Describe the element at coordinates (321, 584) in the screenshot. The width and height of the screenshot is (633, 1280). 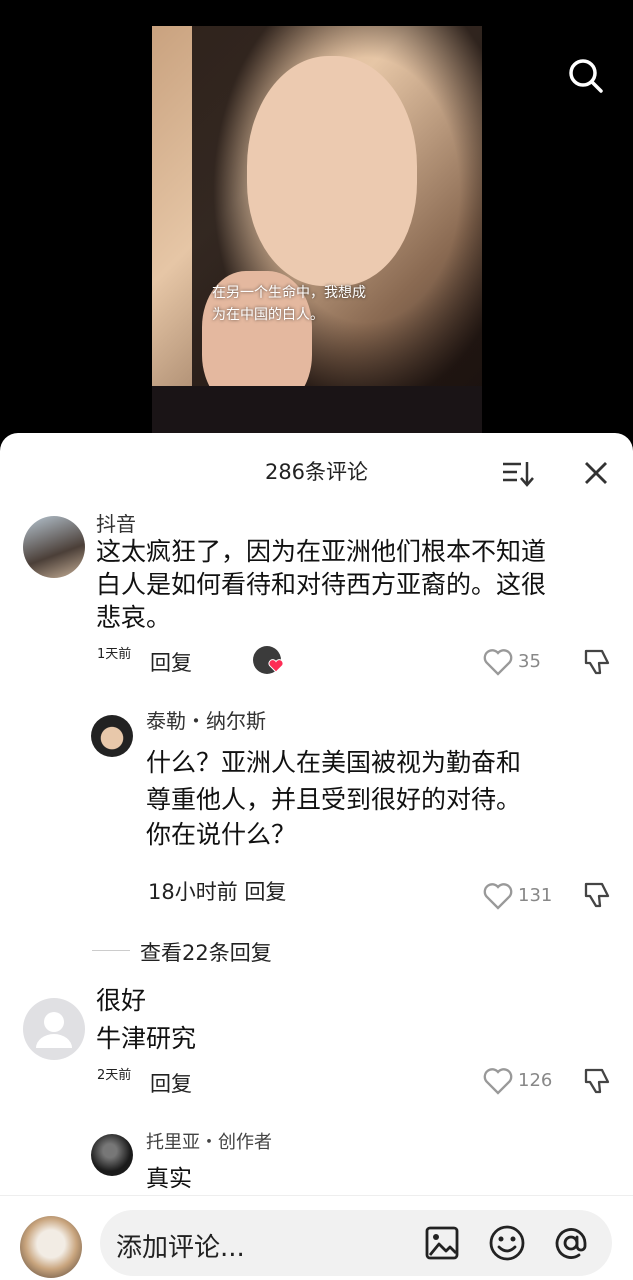
I see `comment-text: 白人是如何看待和对待西方亚裔的。这很` at that location.